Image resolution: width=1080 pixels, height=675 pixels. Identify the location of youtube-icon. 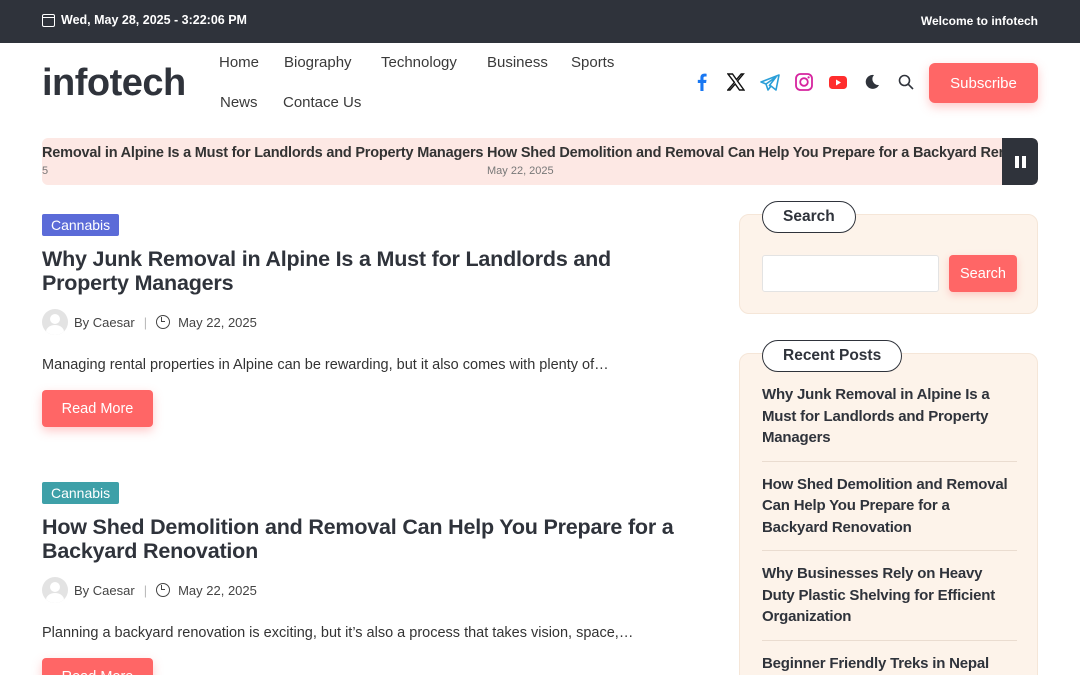
(838, 82).